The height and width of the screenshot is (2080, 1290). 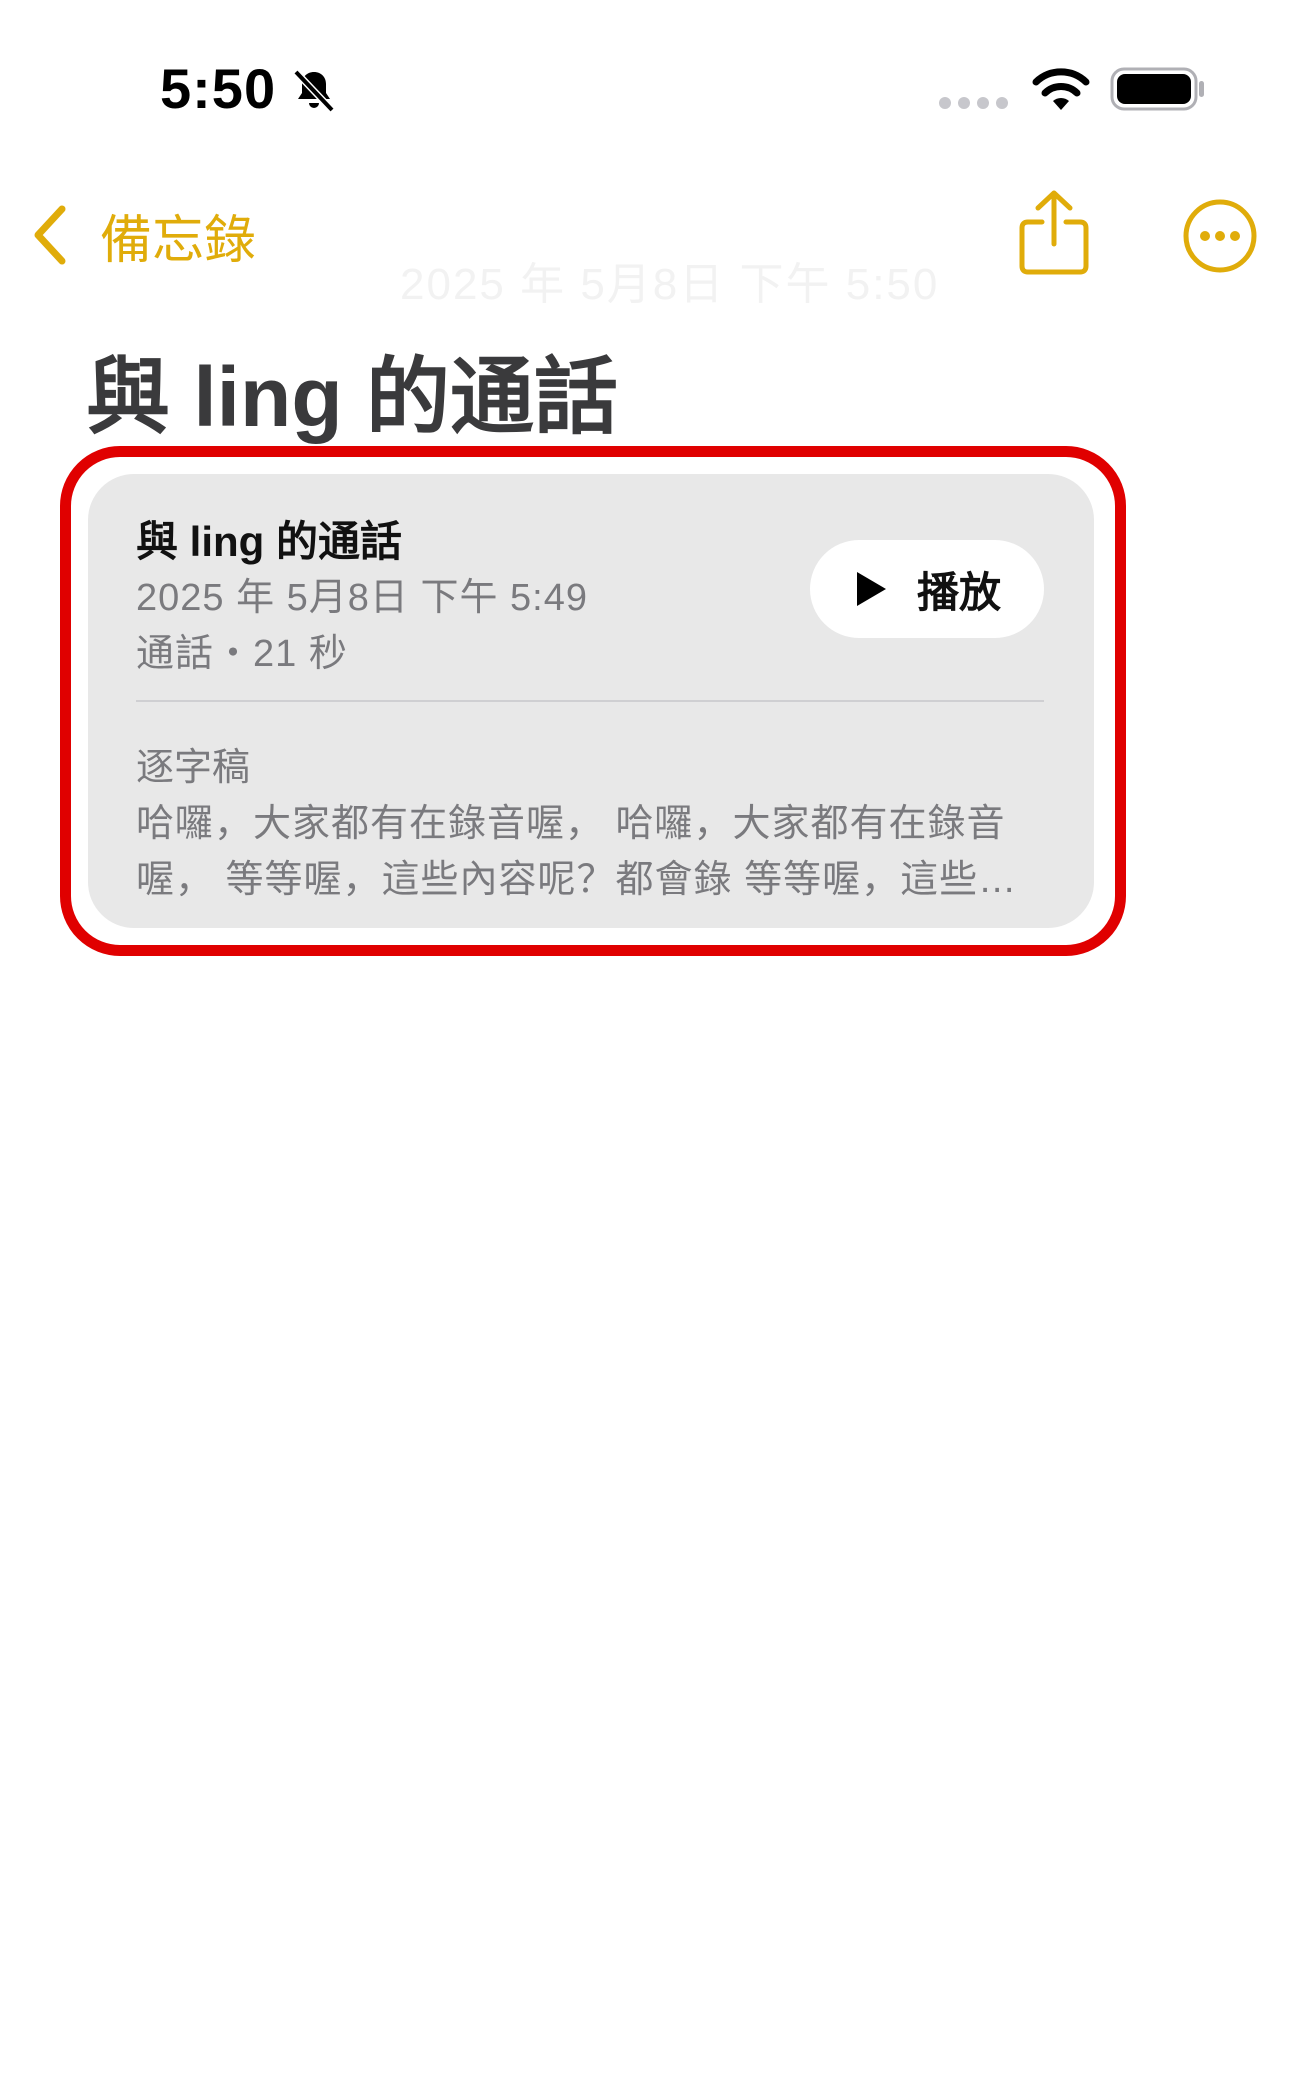 I want to click on card-meta: 通話・21 秒, so click(x=242, y=654).